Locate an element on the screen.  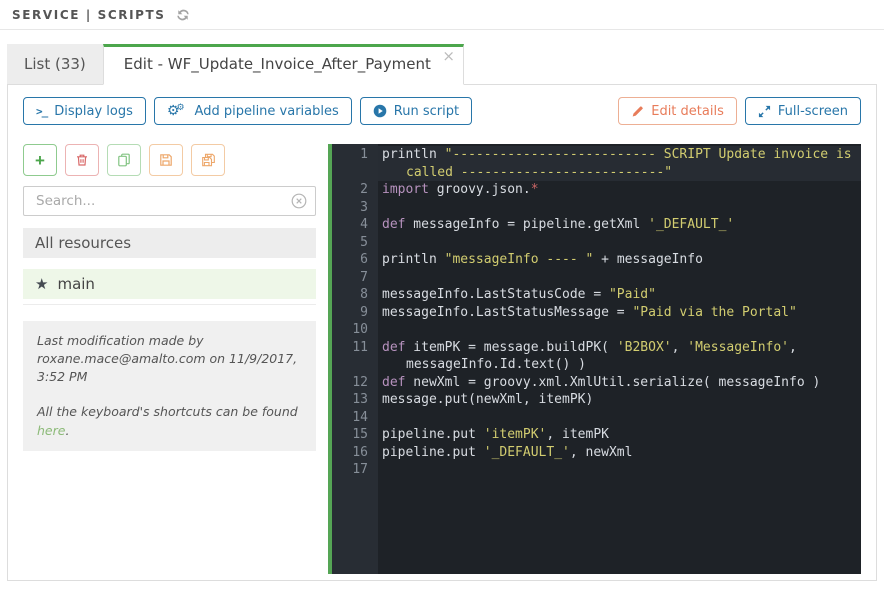
floppy-icon is located at coordinates (166, 160).